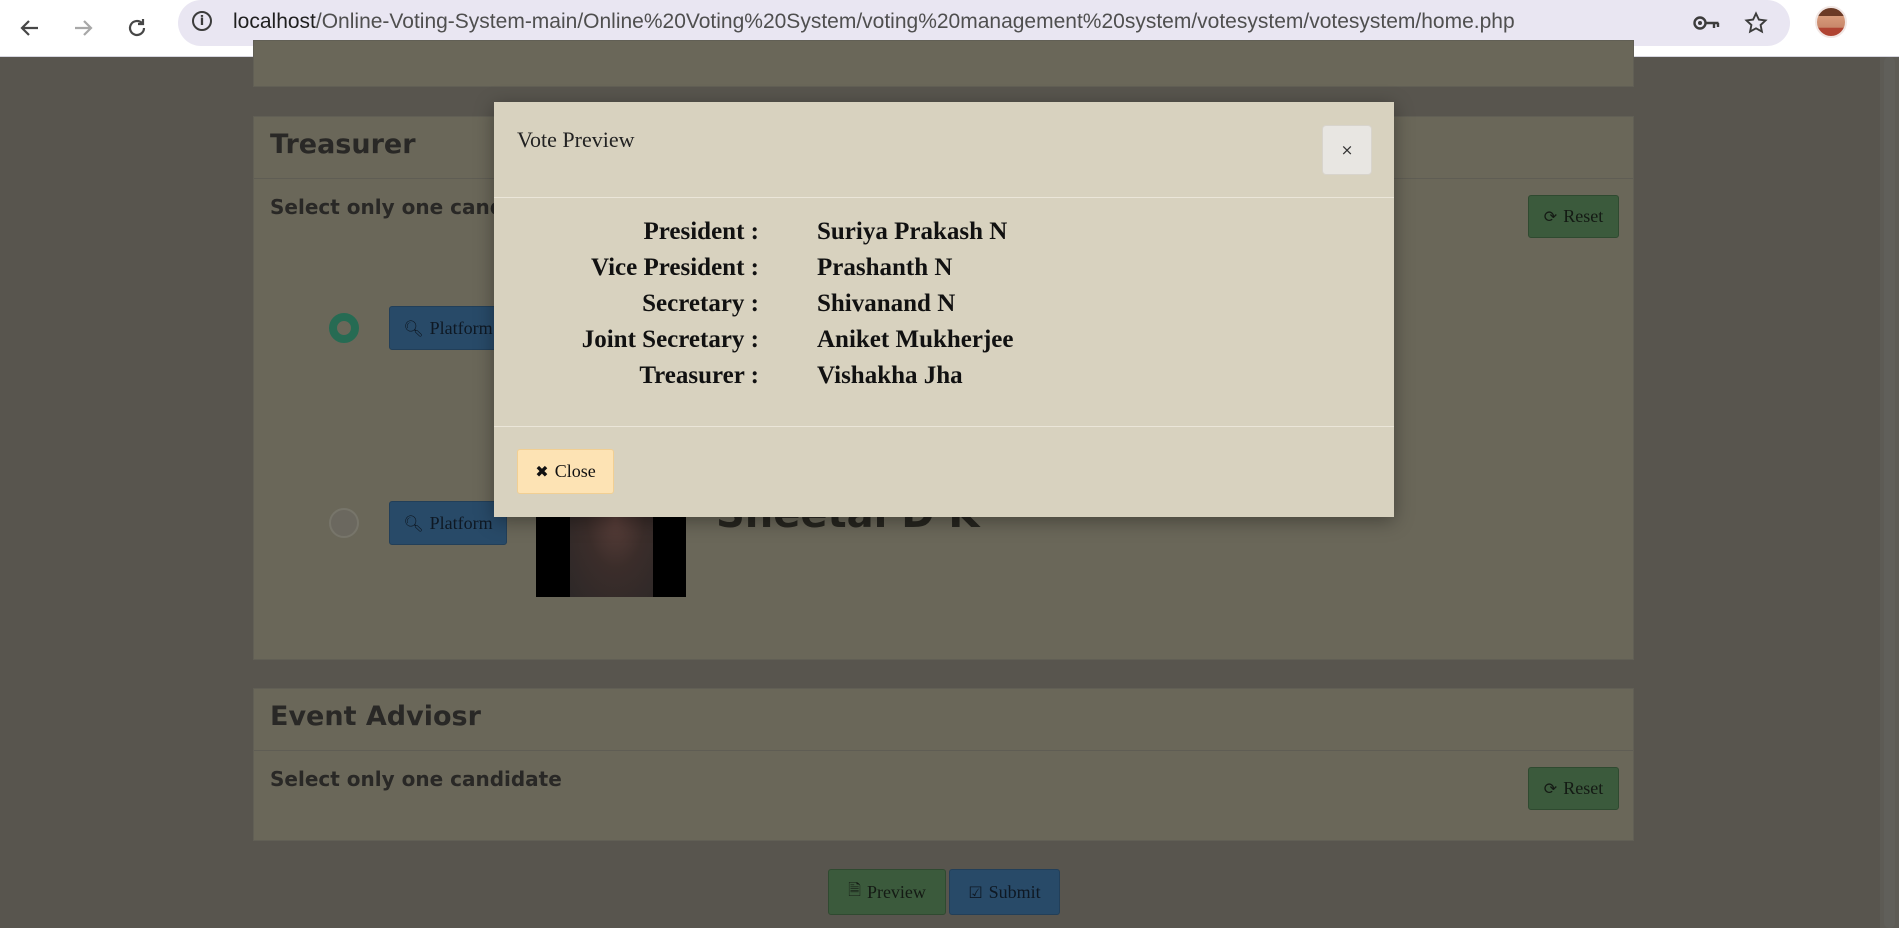  Describe the element at coordinates (700, 303) in the screenshot. I see `vote-position: Secretary :` at that location.